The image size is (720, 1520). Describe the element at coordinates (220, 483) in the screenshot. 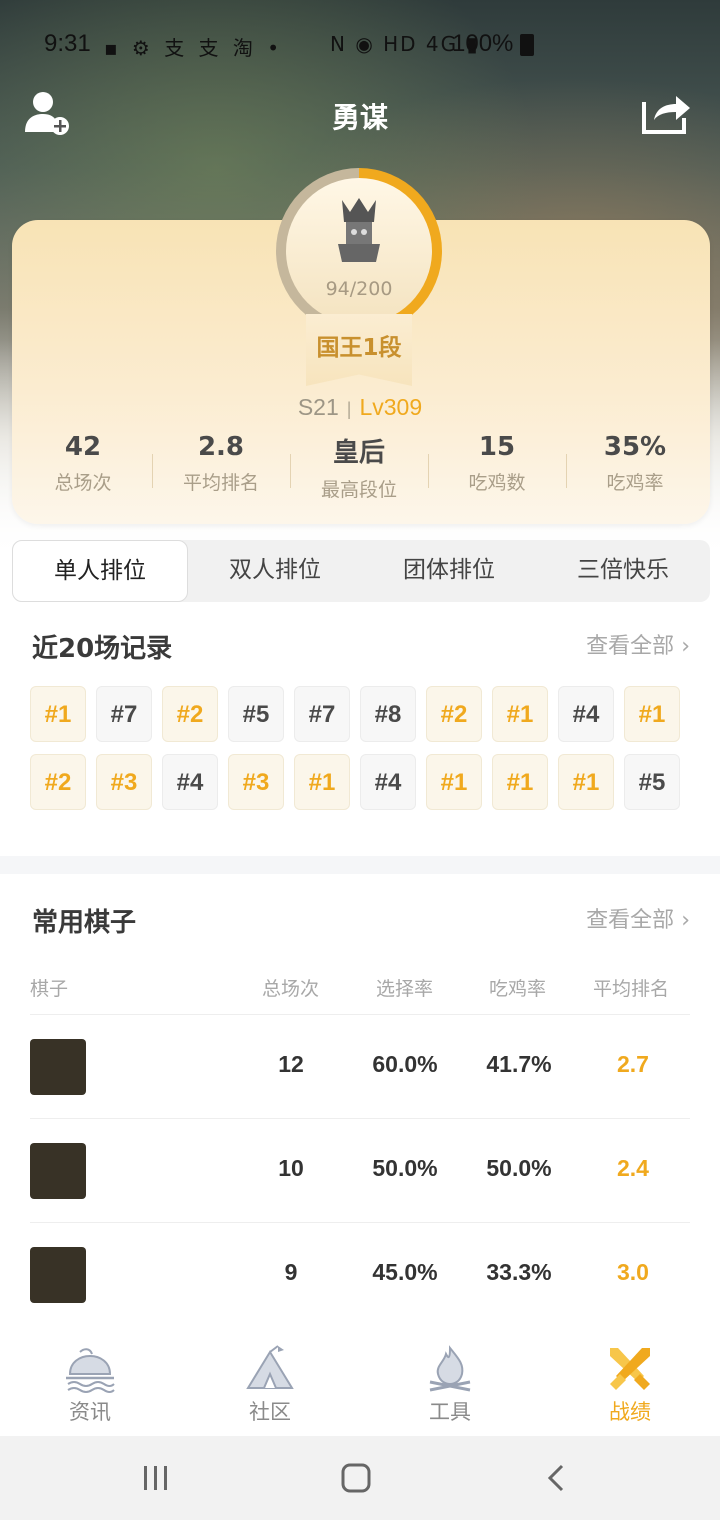

I see `stat-label: 平均排名` at that location.